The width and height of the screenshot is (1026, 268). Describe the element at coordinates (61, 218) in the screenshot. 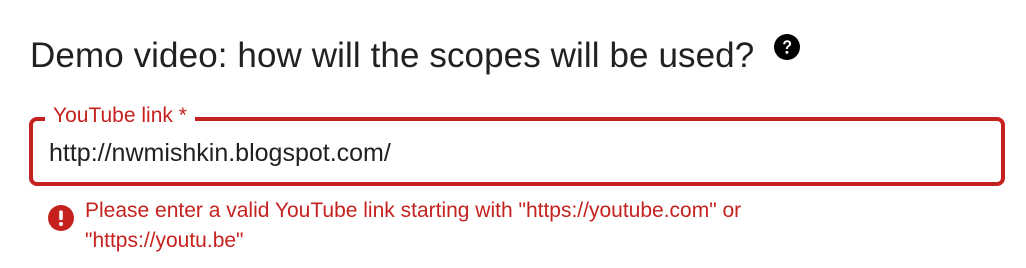

I see `error-icon` at that location.